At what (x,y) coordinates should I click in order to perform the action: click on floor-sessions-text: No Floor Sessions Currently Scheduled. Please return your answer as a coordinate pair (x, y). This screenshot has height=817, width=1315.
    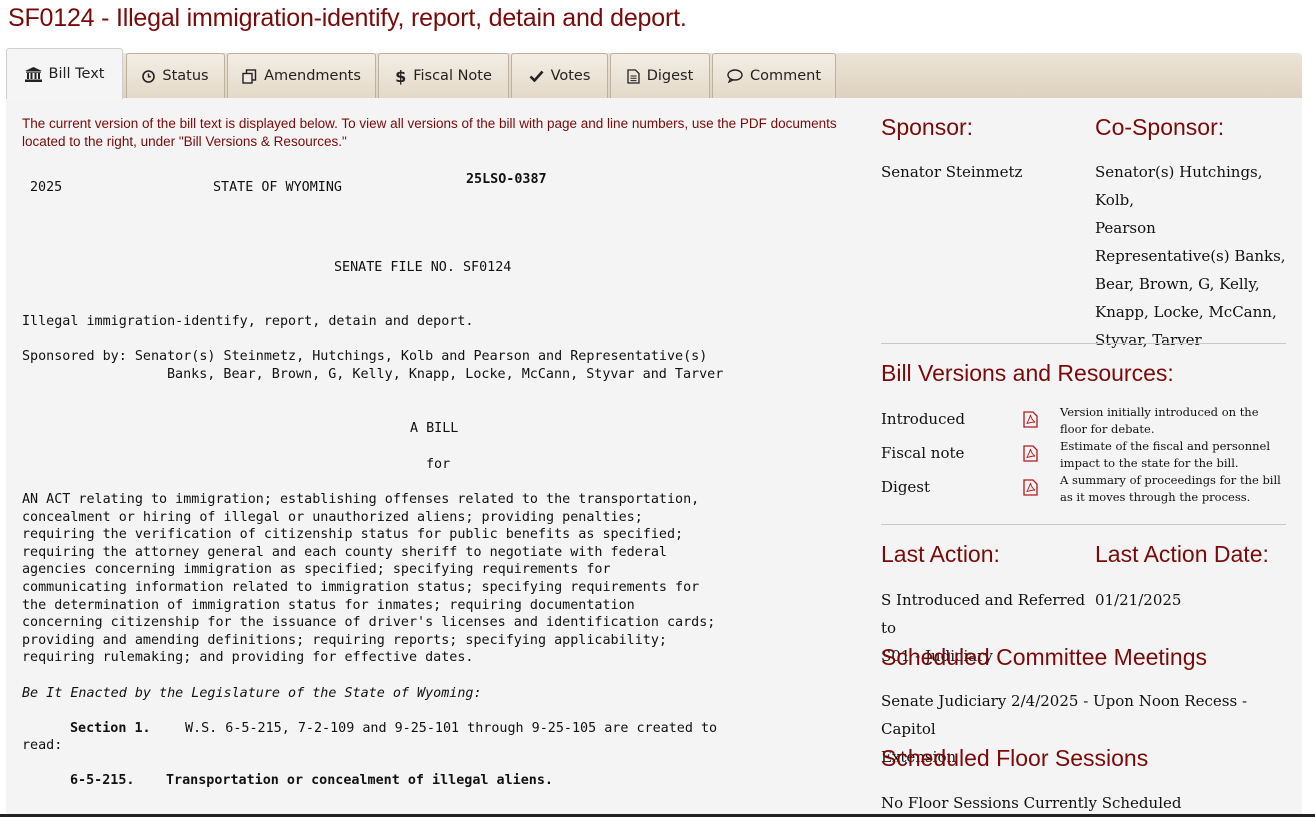
    Looking at the image, I should click on (1031, 803).